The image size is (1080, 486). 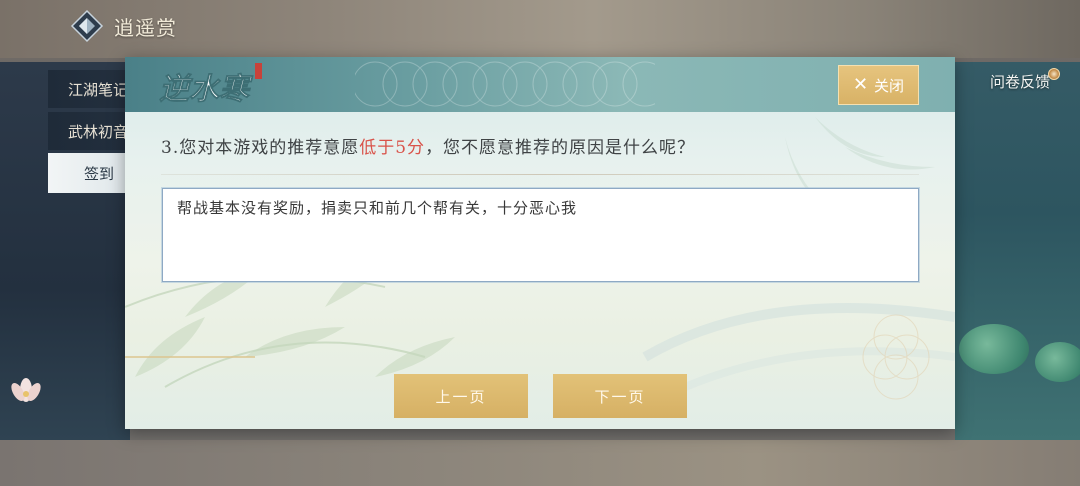 What do you see at coordinates (206, 89) in the screenshot?
I see `brand-text: 逆水寒` at bounding box center [206, 89].